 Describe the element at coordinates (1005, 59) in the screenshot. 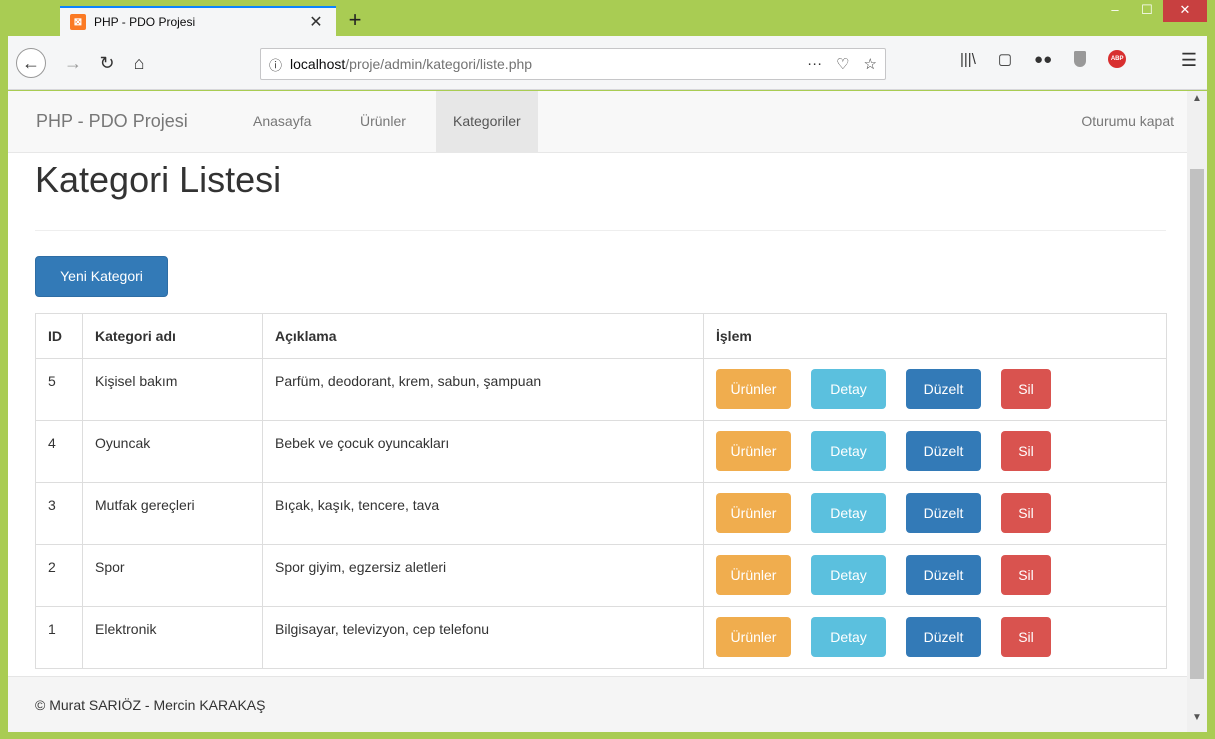

I see `sidebar-icon: ▢` at that location.